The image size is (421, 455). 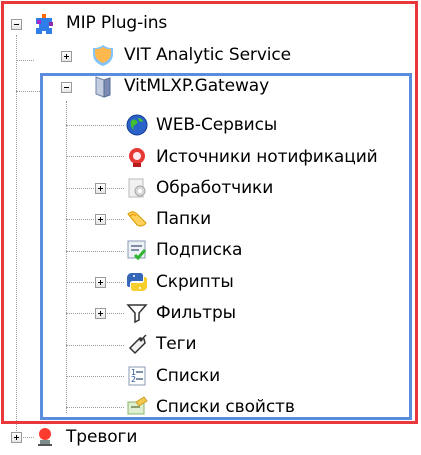 What do you see at coordinates (195, 282) in the screenshot?
I see `tree-item-scripts: Скрипты` at bounding box center [195, 282].